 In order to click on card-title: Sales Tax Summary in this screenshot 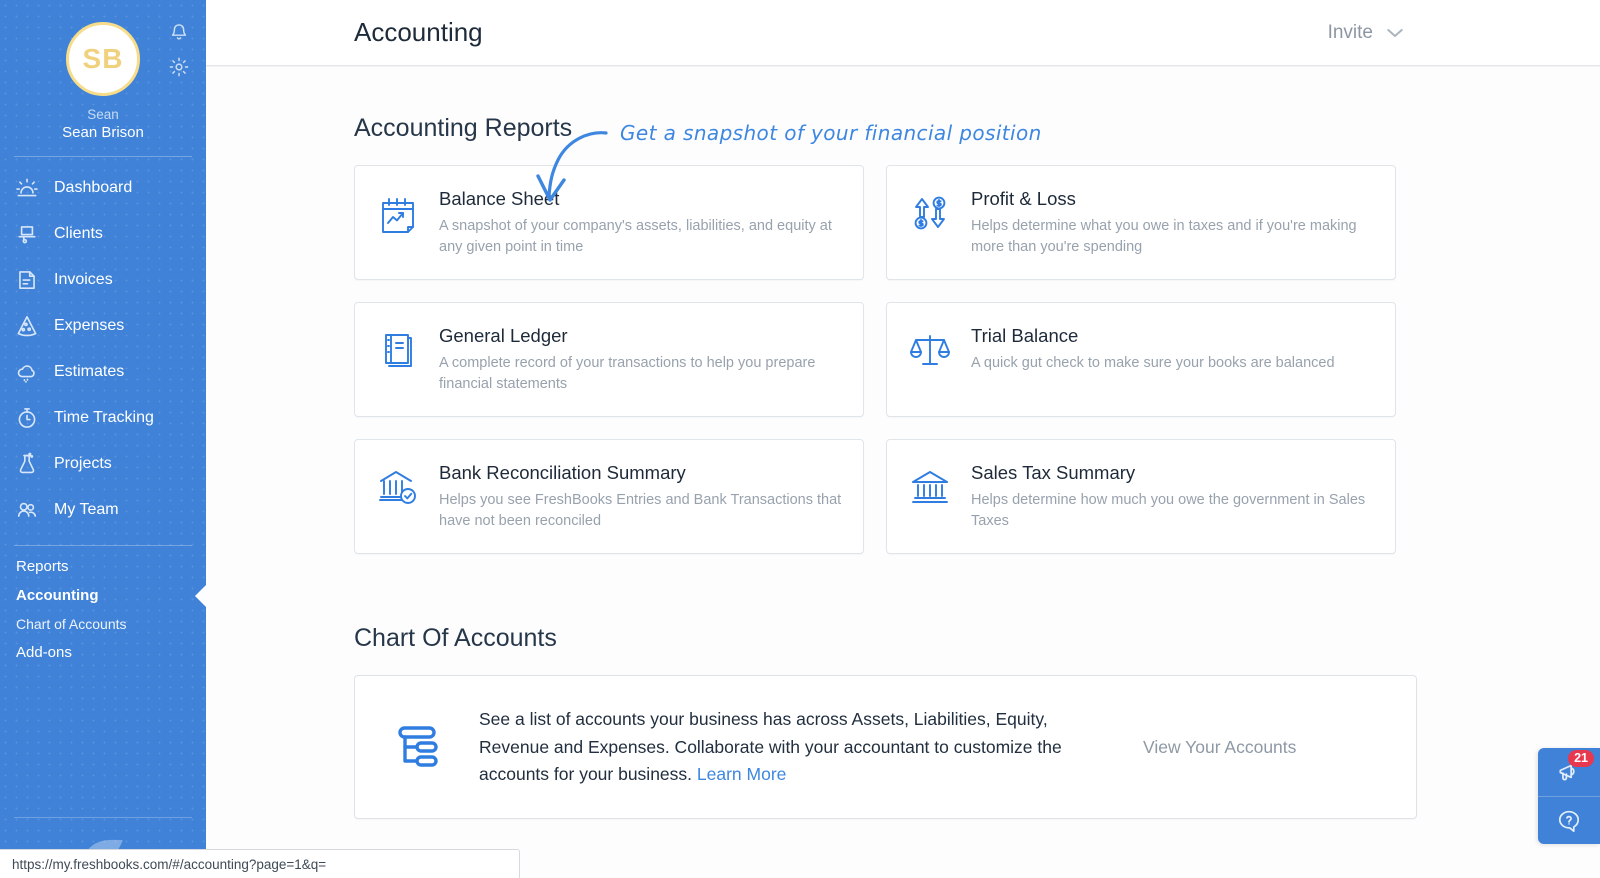, I will do `click(1053, 473)`.